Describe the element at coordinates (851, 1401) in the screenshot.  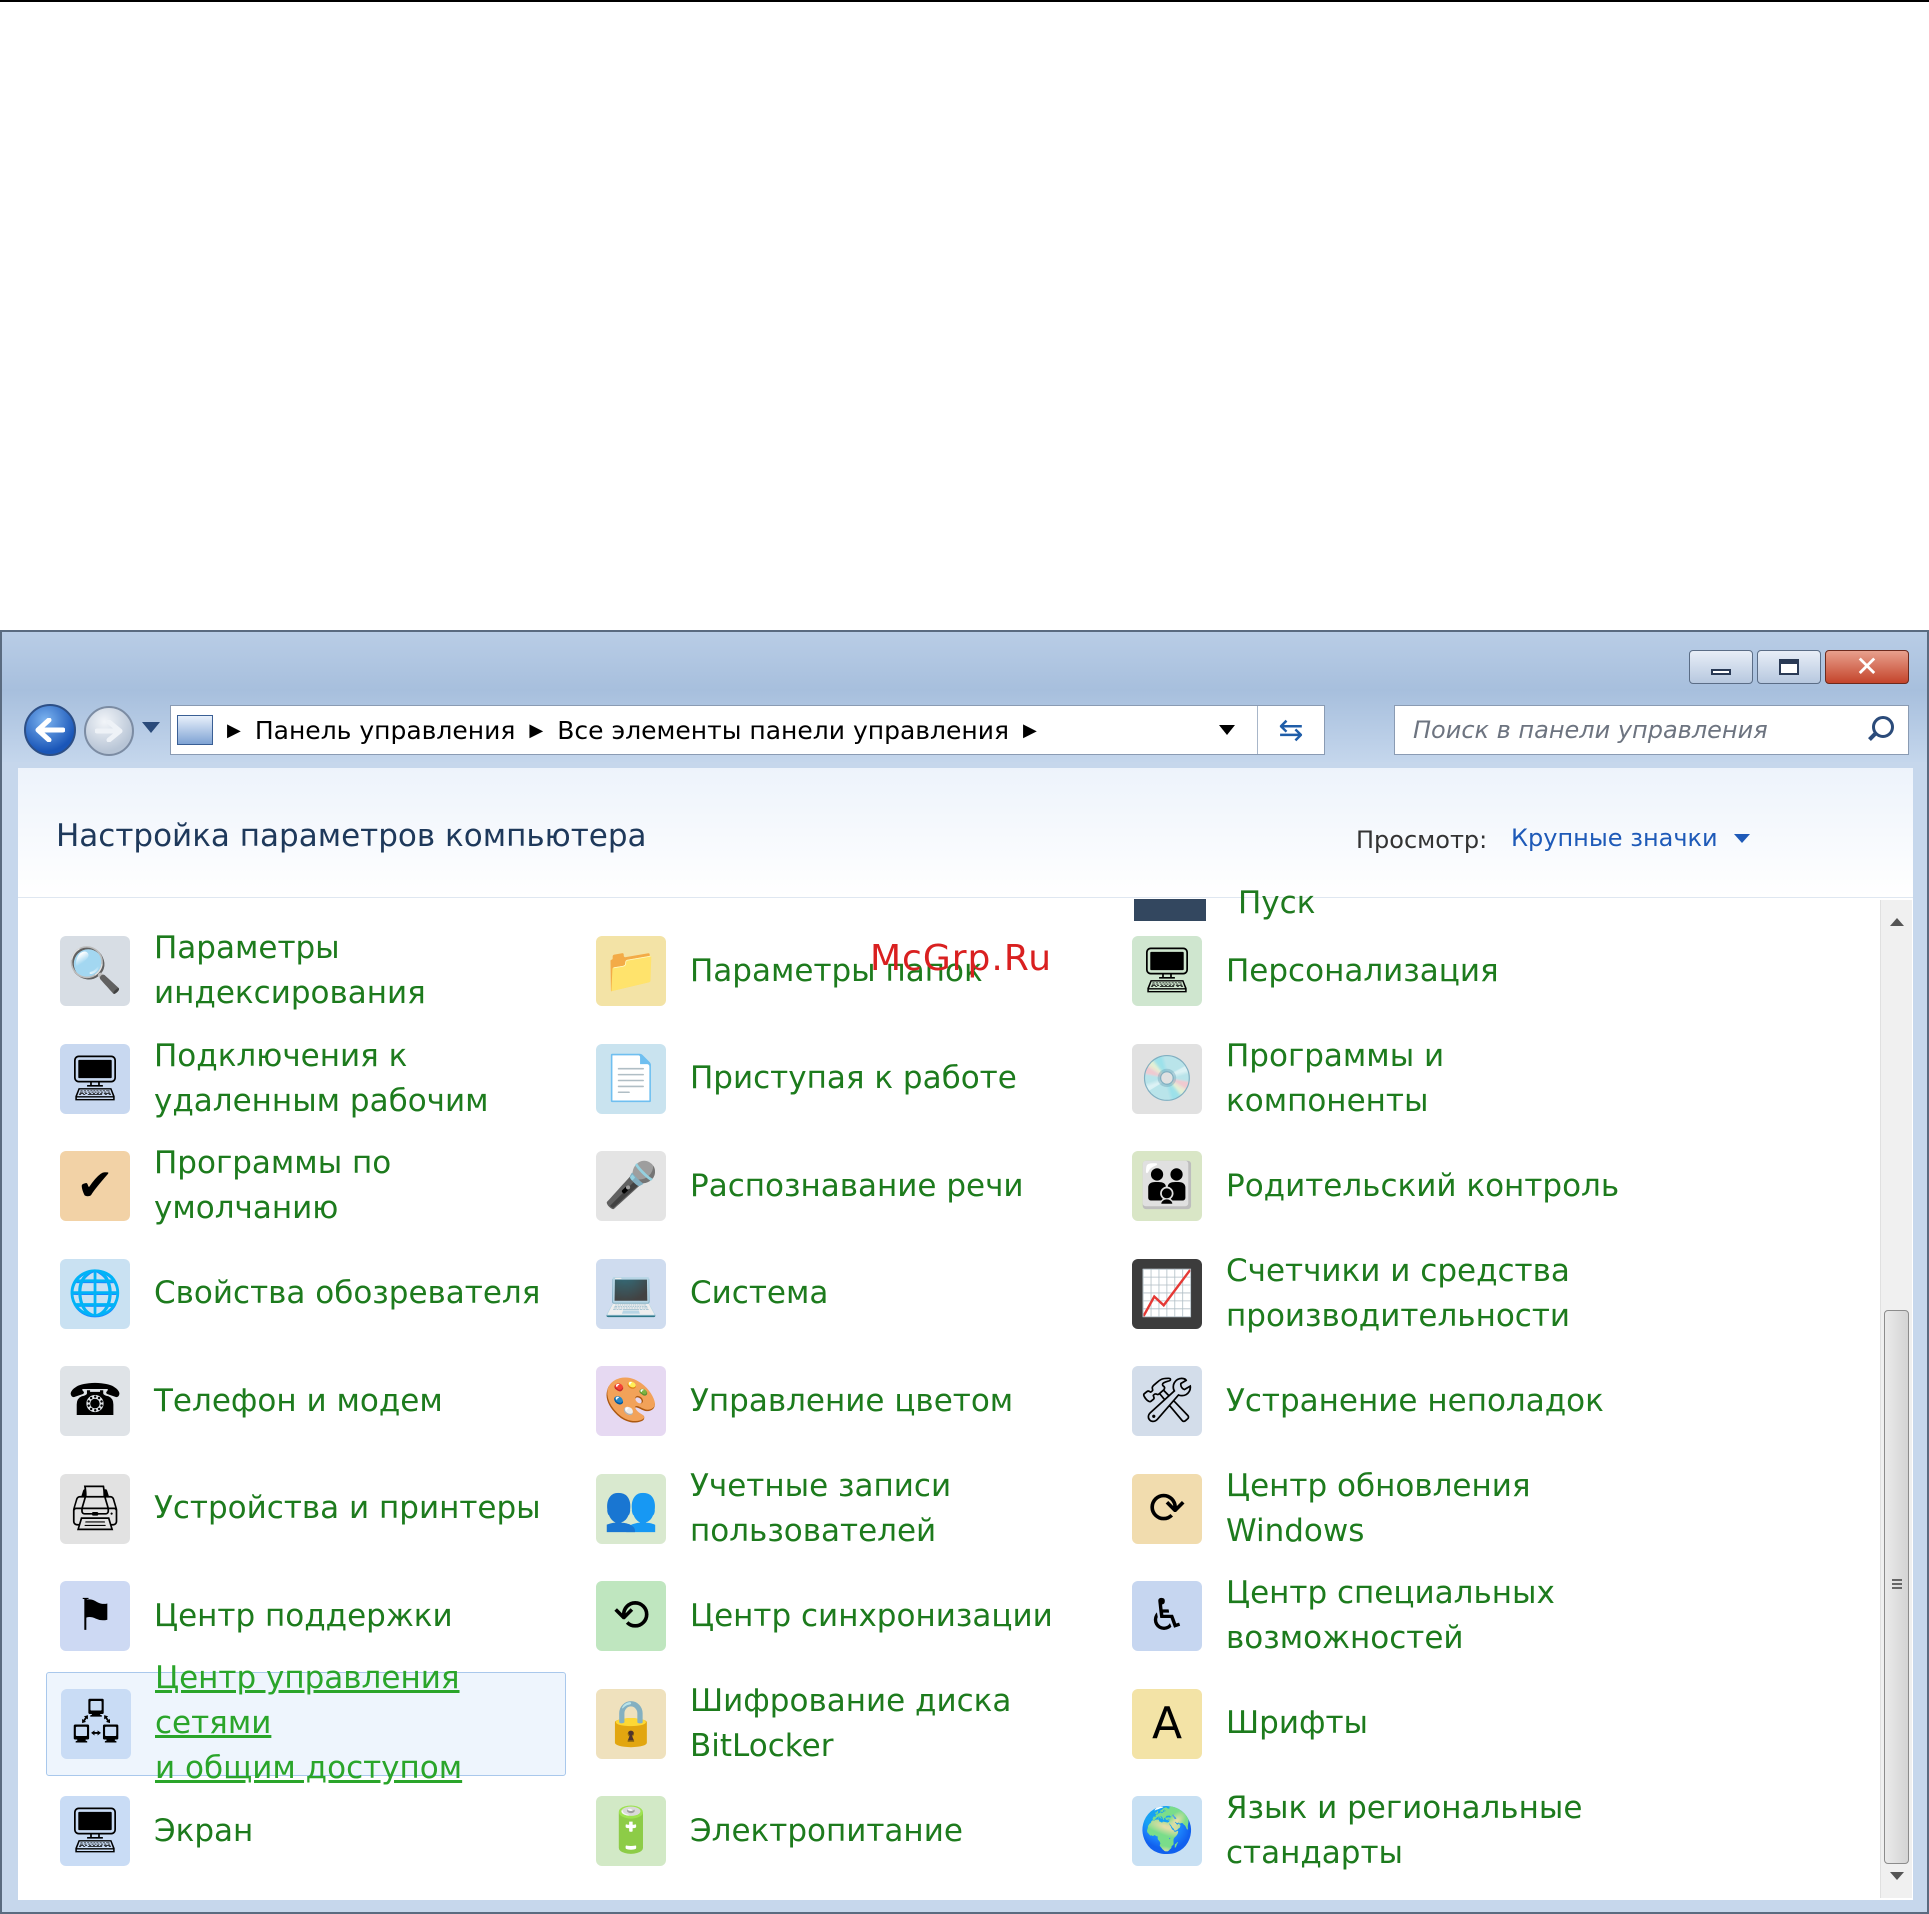
I see `item-label: Управление цветом` at that location.